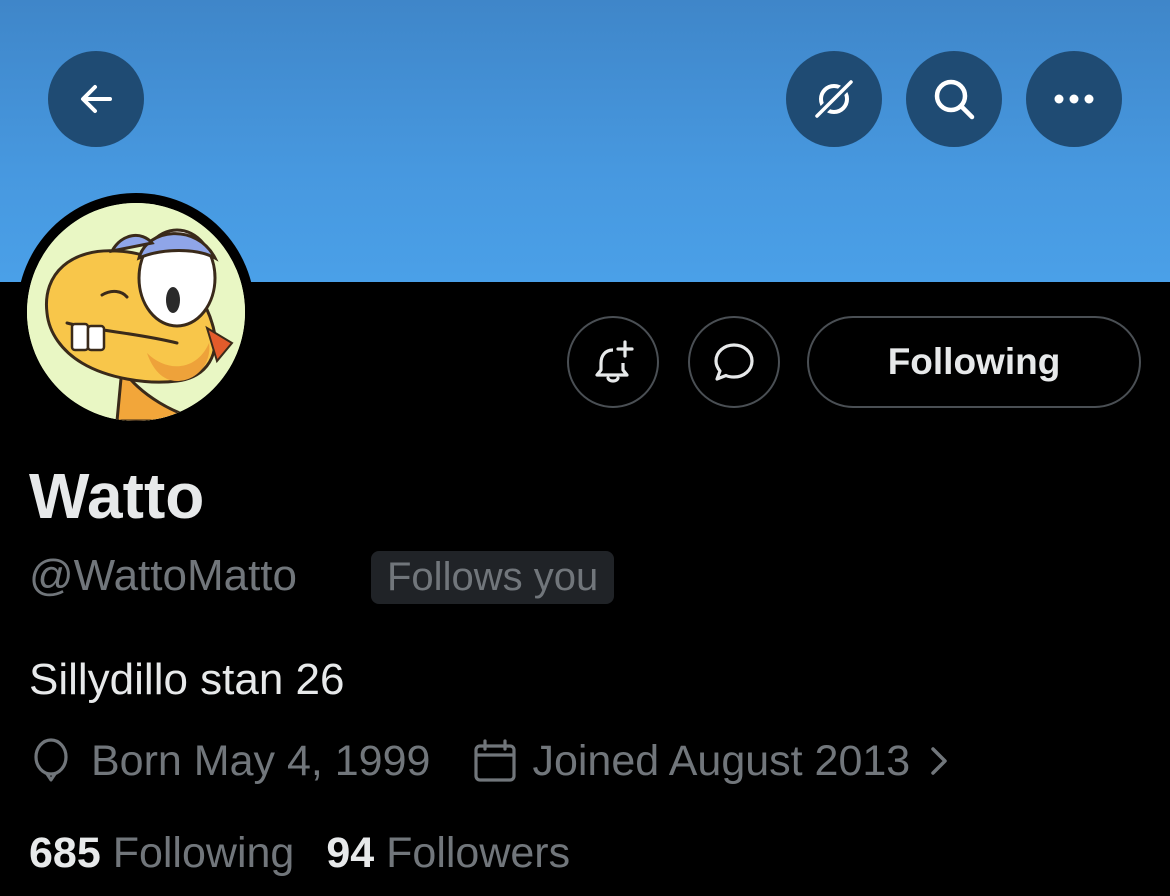 The image size is (1170, 896). I want to click on following-stat: 685 Following, so click(161, 853).